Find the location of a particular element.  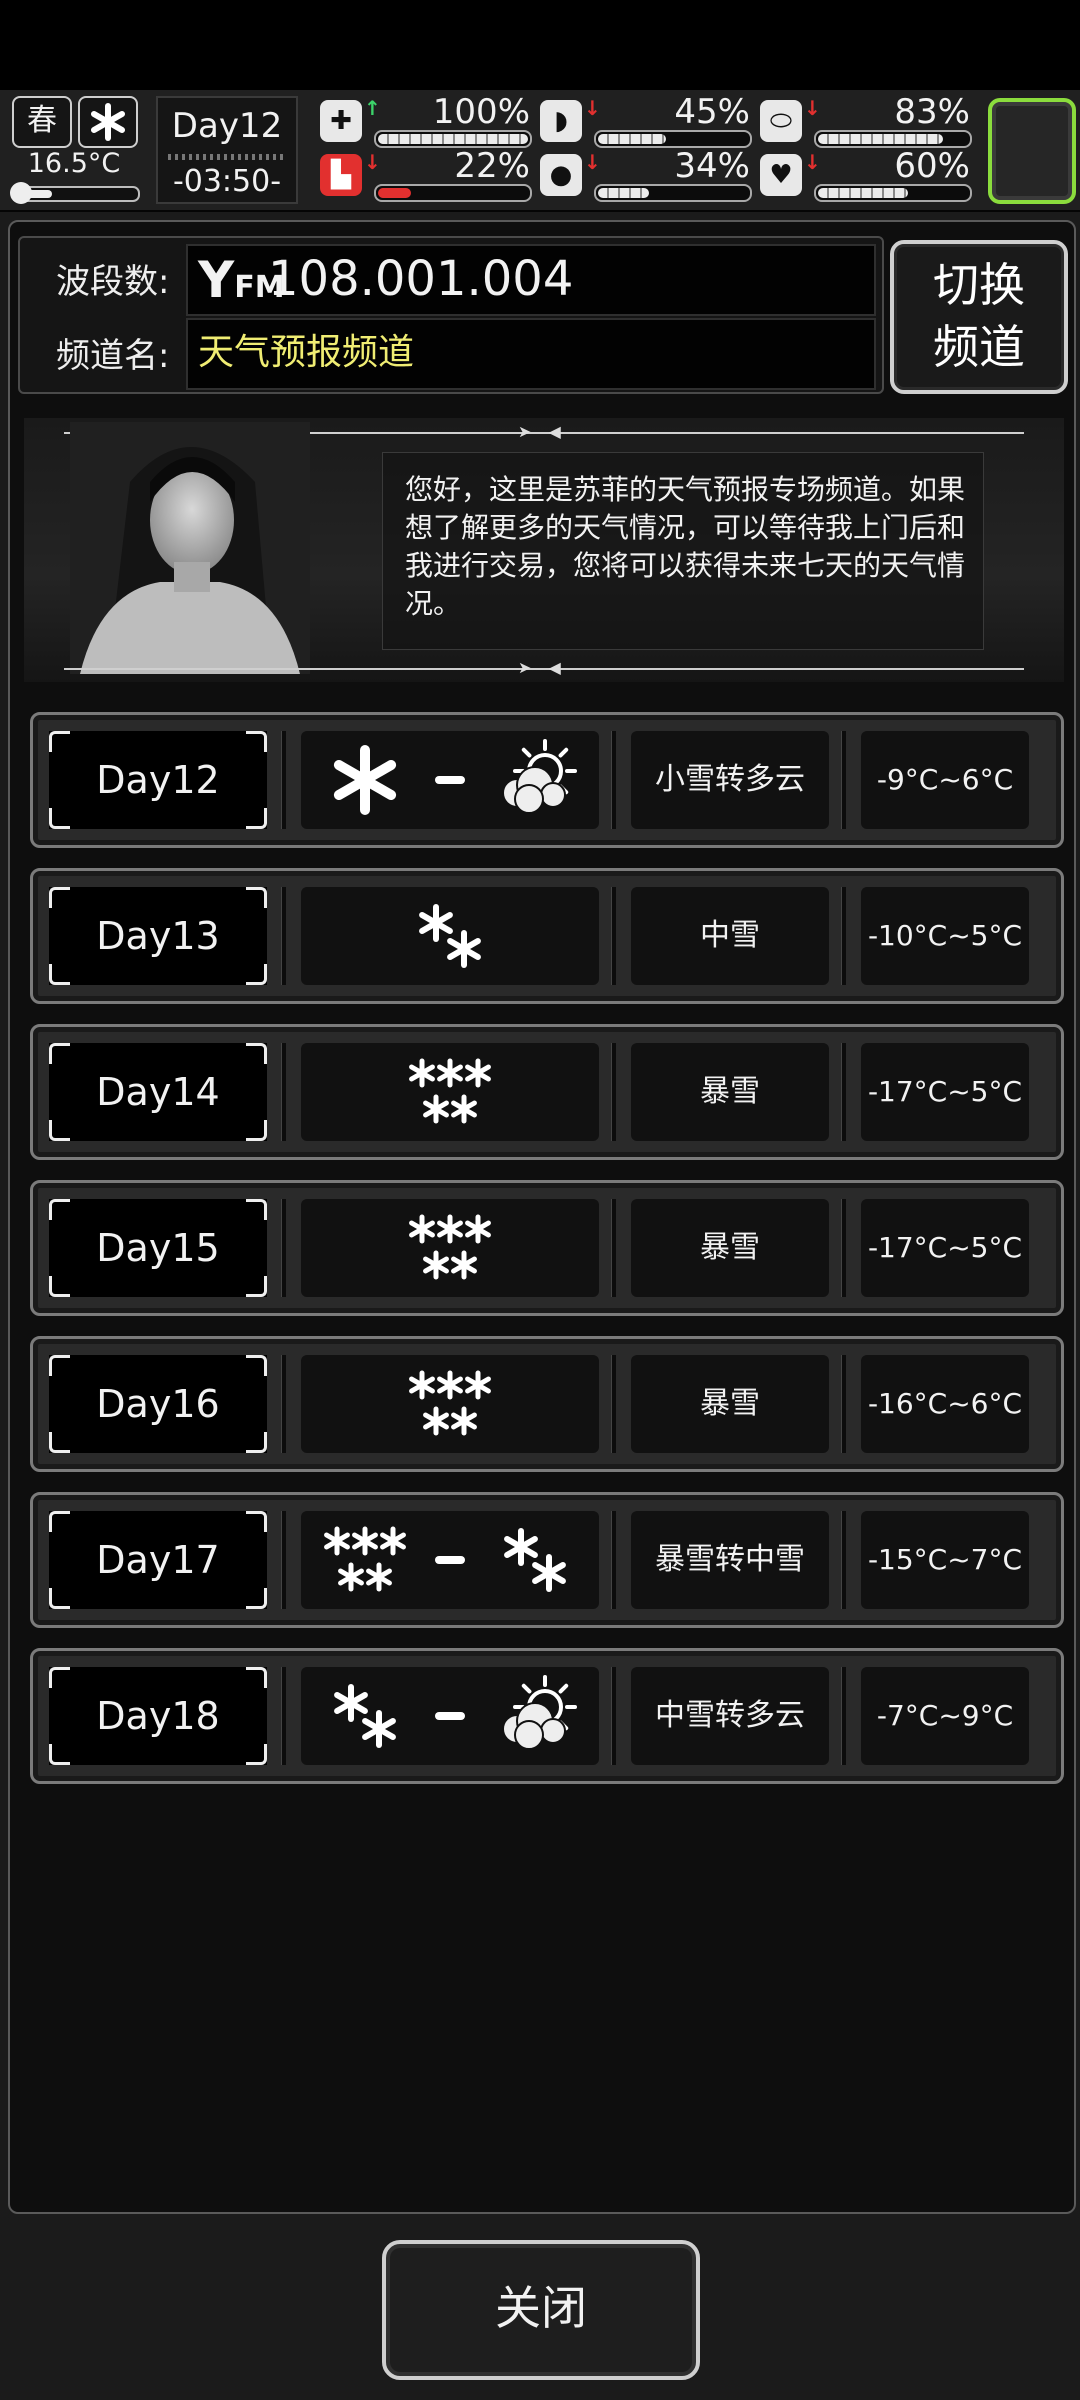

forecast-desc-cell: 小雪转多云 is located at coordinates (730, 780).